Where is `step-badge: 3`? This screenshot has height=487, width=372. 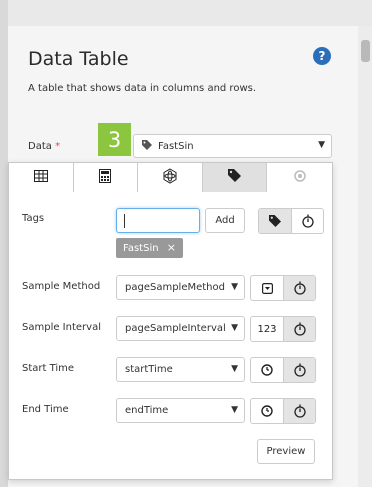 step-badge: 3 is located at coordinates (114, 139).